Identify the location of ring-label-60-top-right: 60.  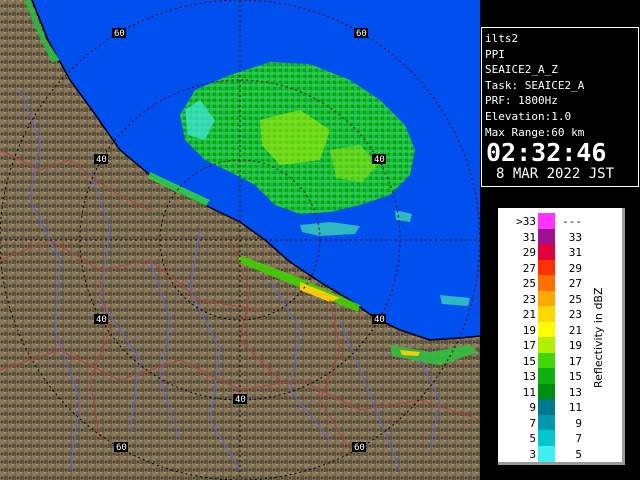
(361, 34).